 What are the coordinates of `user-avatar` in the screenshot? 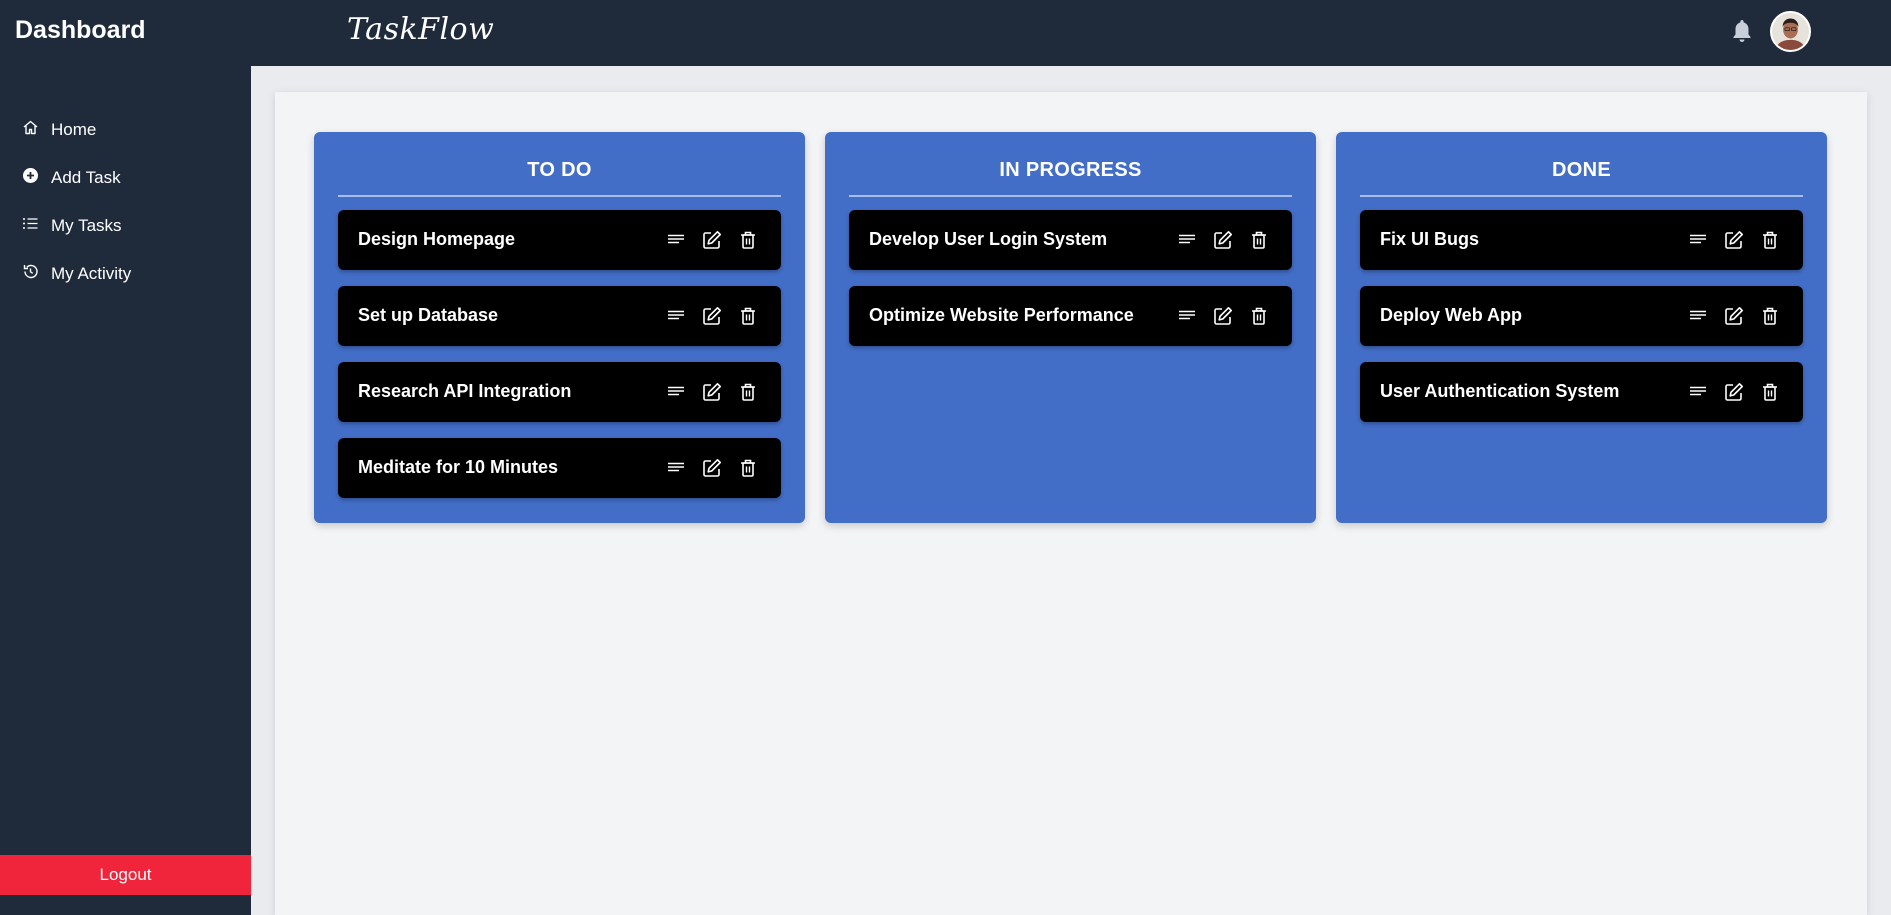 It's located at (1790, 31).